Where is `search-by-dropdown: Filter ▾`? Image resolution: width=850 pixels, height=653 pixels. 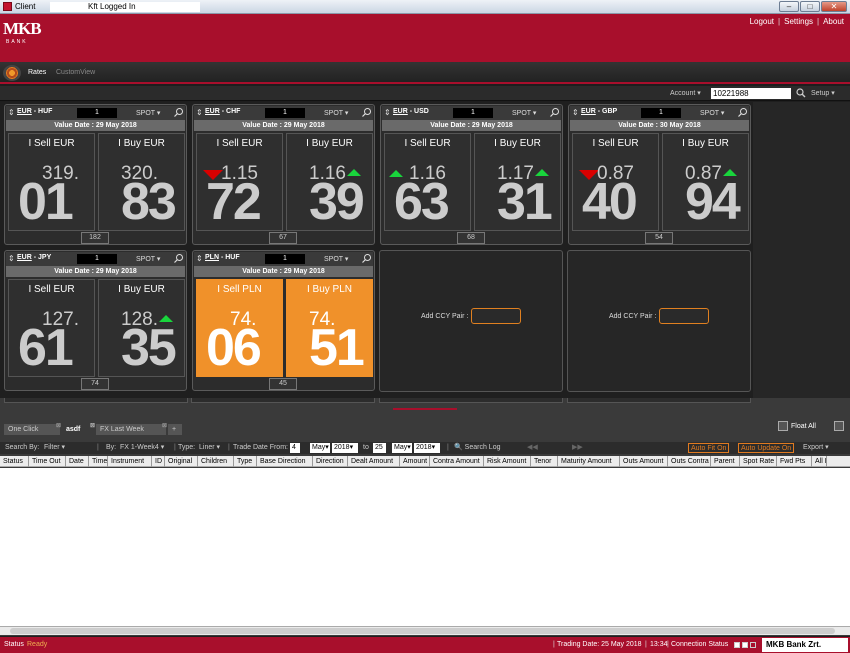
search-by-dropdown: Filter ▾ is located at coordinates (54, 448).